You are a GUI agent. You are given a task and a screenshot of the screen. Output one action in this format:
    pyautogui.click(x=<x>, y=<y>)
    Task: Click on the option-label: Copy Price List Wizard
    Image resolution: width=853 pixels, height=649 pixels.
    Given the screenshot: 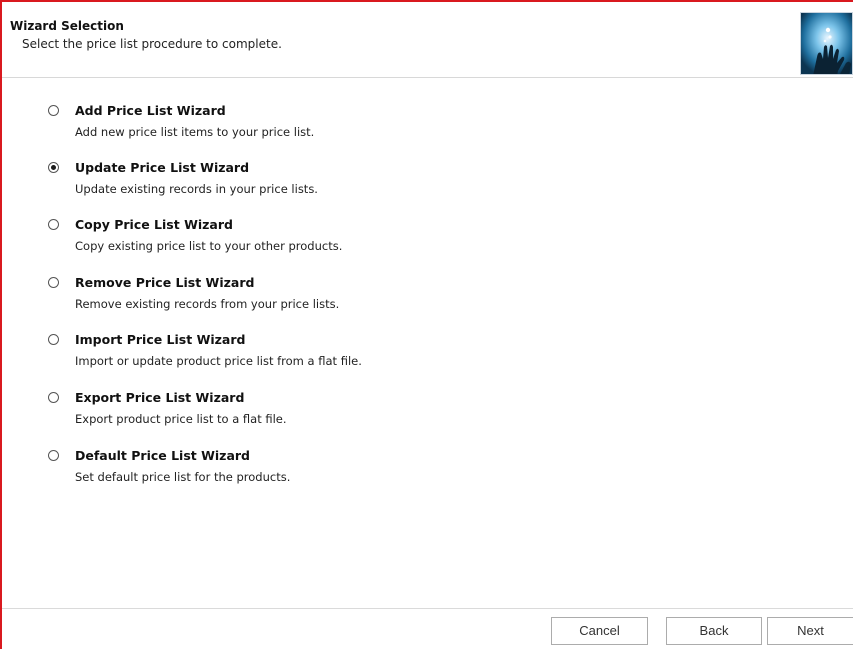 What is the action you would take?
    pyautogui.click(x=154, y=224)
    